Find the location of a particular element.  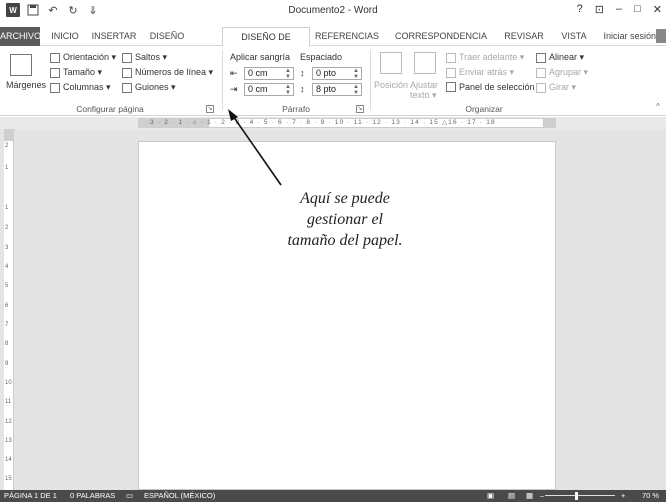

annotation-line: tamaño del papel. is located at coordinates (345, 240).